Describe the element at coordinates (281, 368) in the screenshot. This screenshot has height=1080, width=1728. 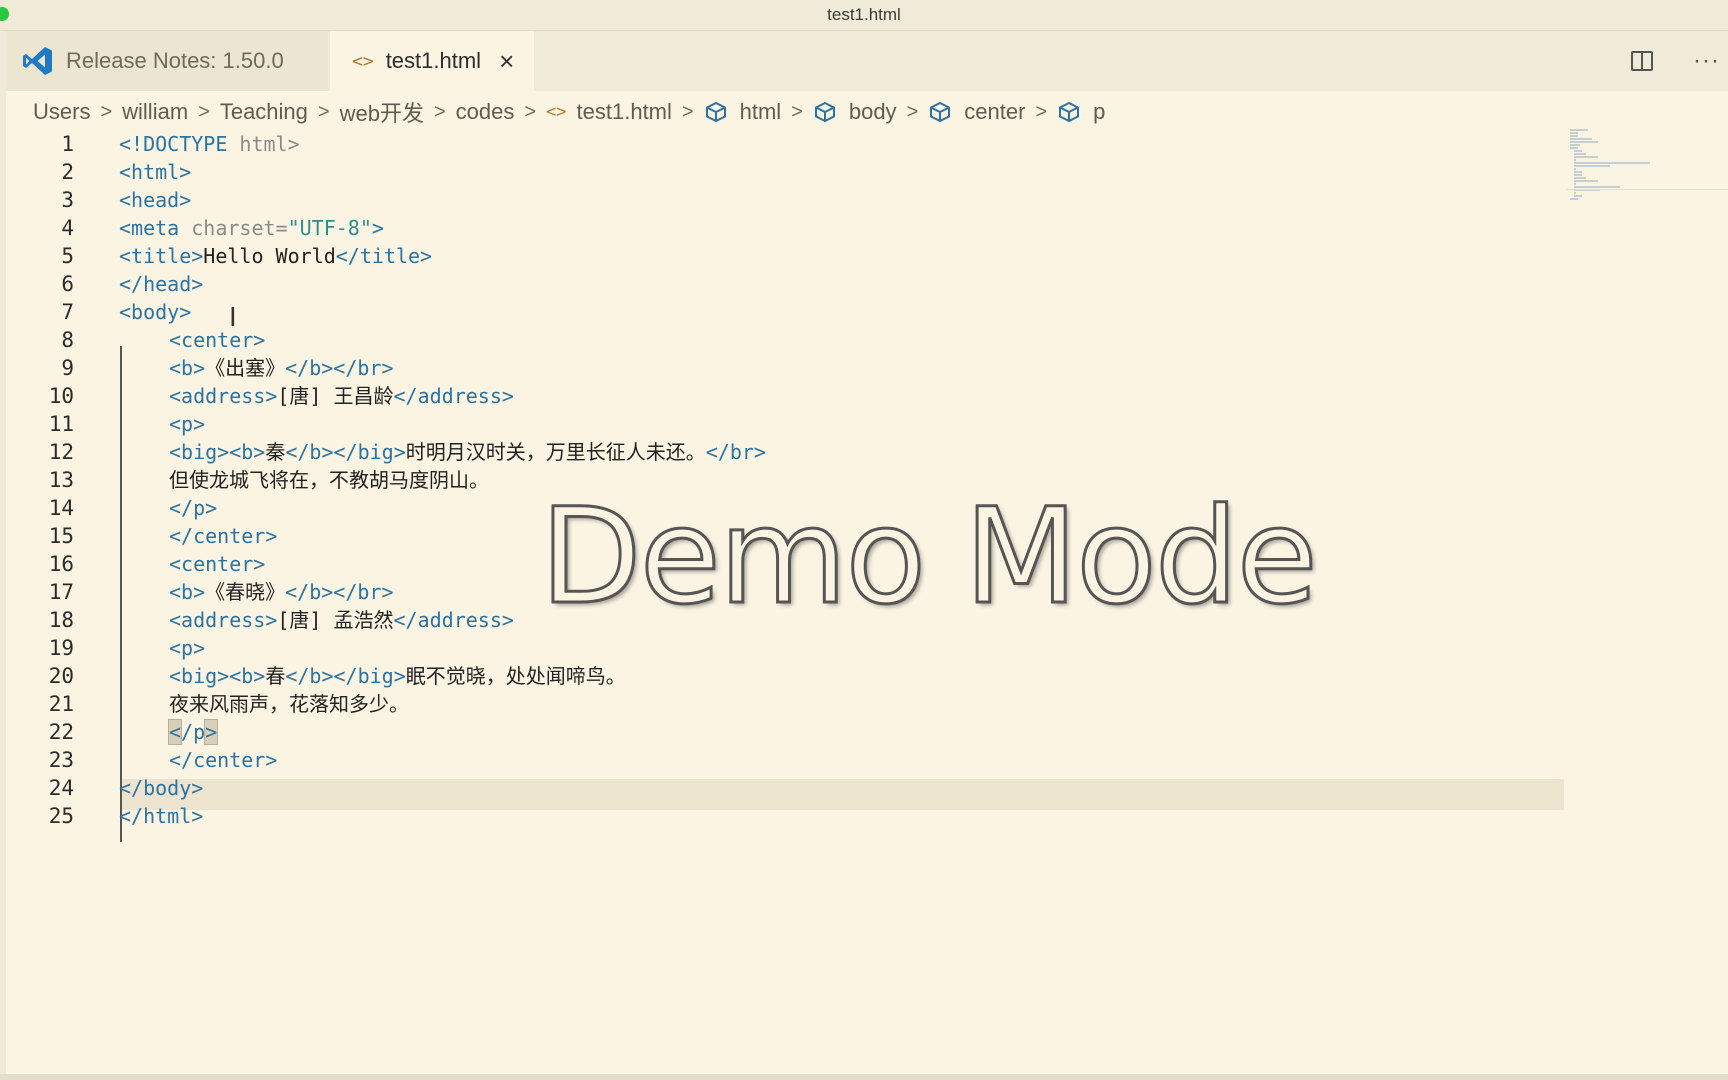
I see `code-line: <b>《出塞》</b></br>` at that location.